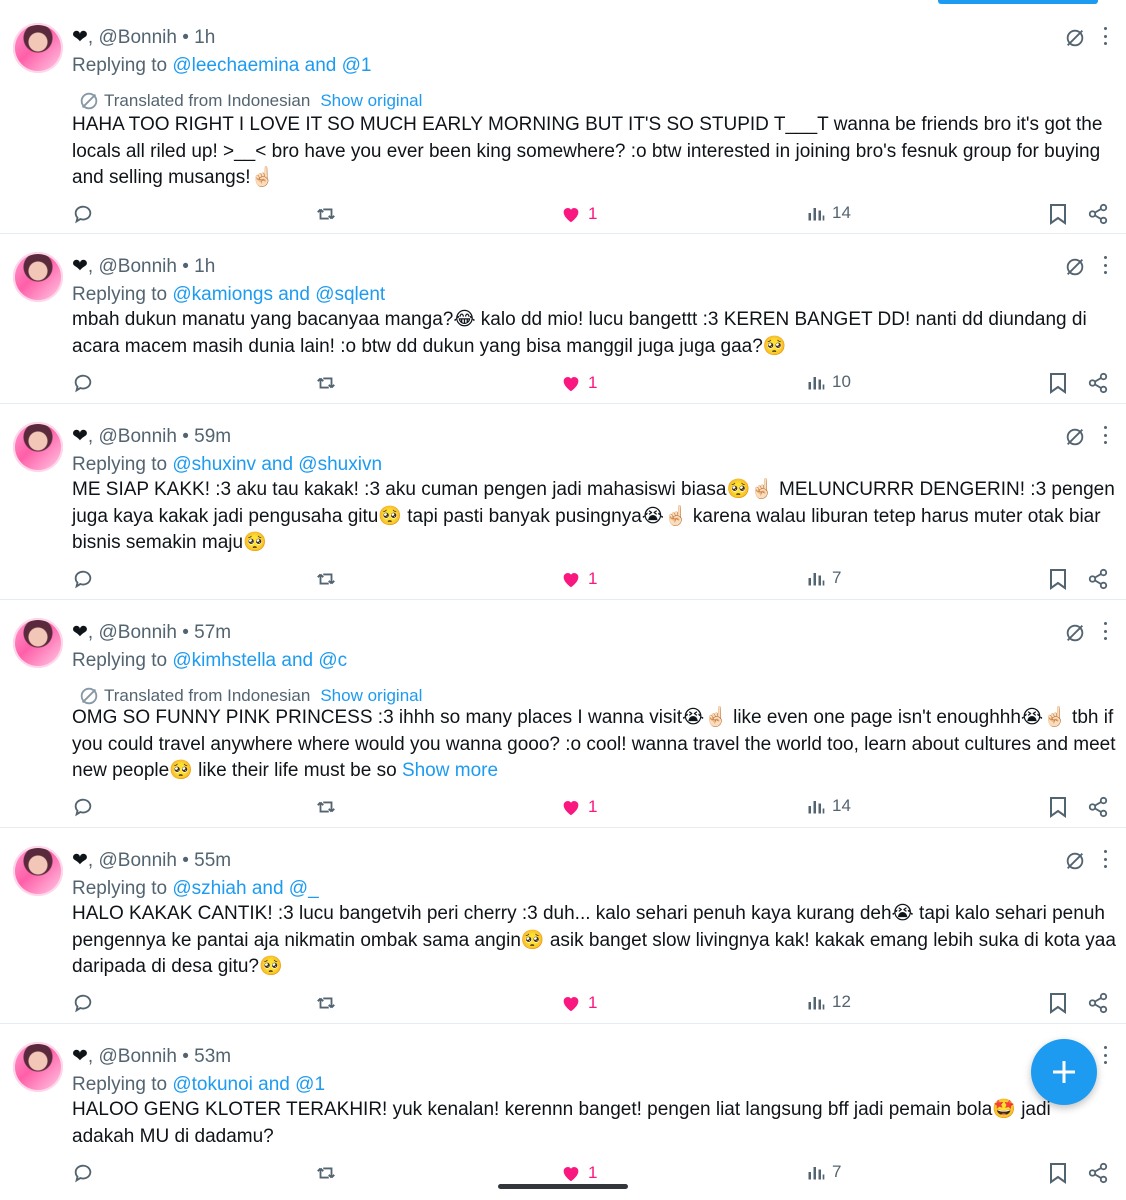 The width and height of the screenshot is (1126, 1200). What do you see at coordinates (816, 1003) in the screenshot?
I see `views-icon` at bounding box center [816, 1003].